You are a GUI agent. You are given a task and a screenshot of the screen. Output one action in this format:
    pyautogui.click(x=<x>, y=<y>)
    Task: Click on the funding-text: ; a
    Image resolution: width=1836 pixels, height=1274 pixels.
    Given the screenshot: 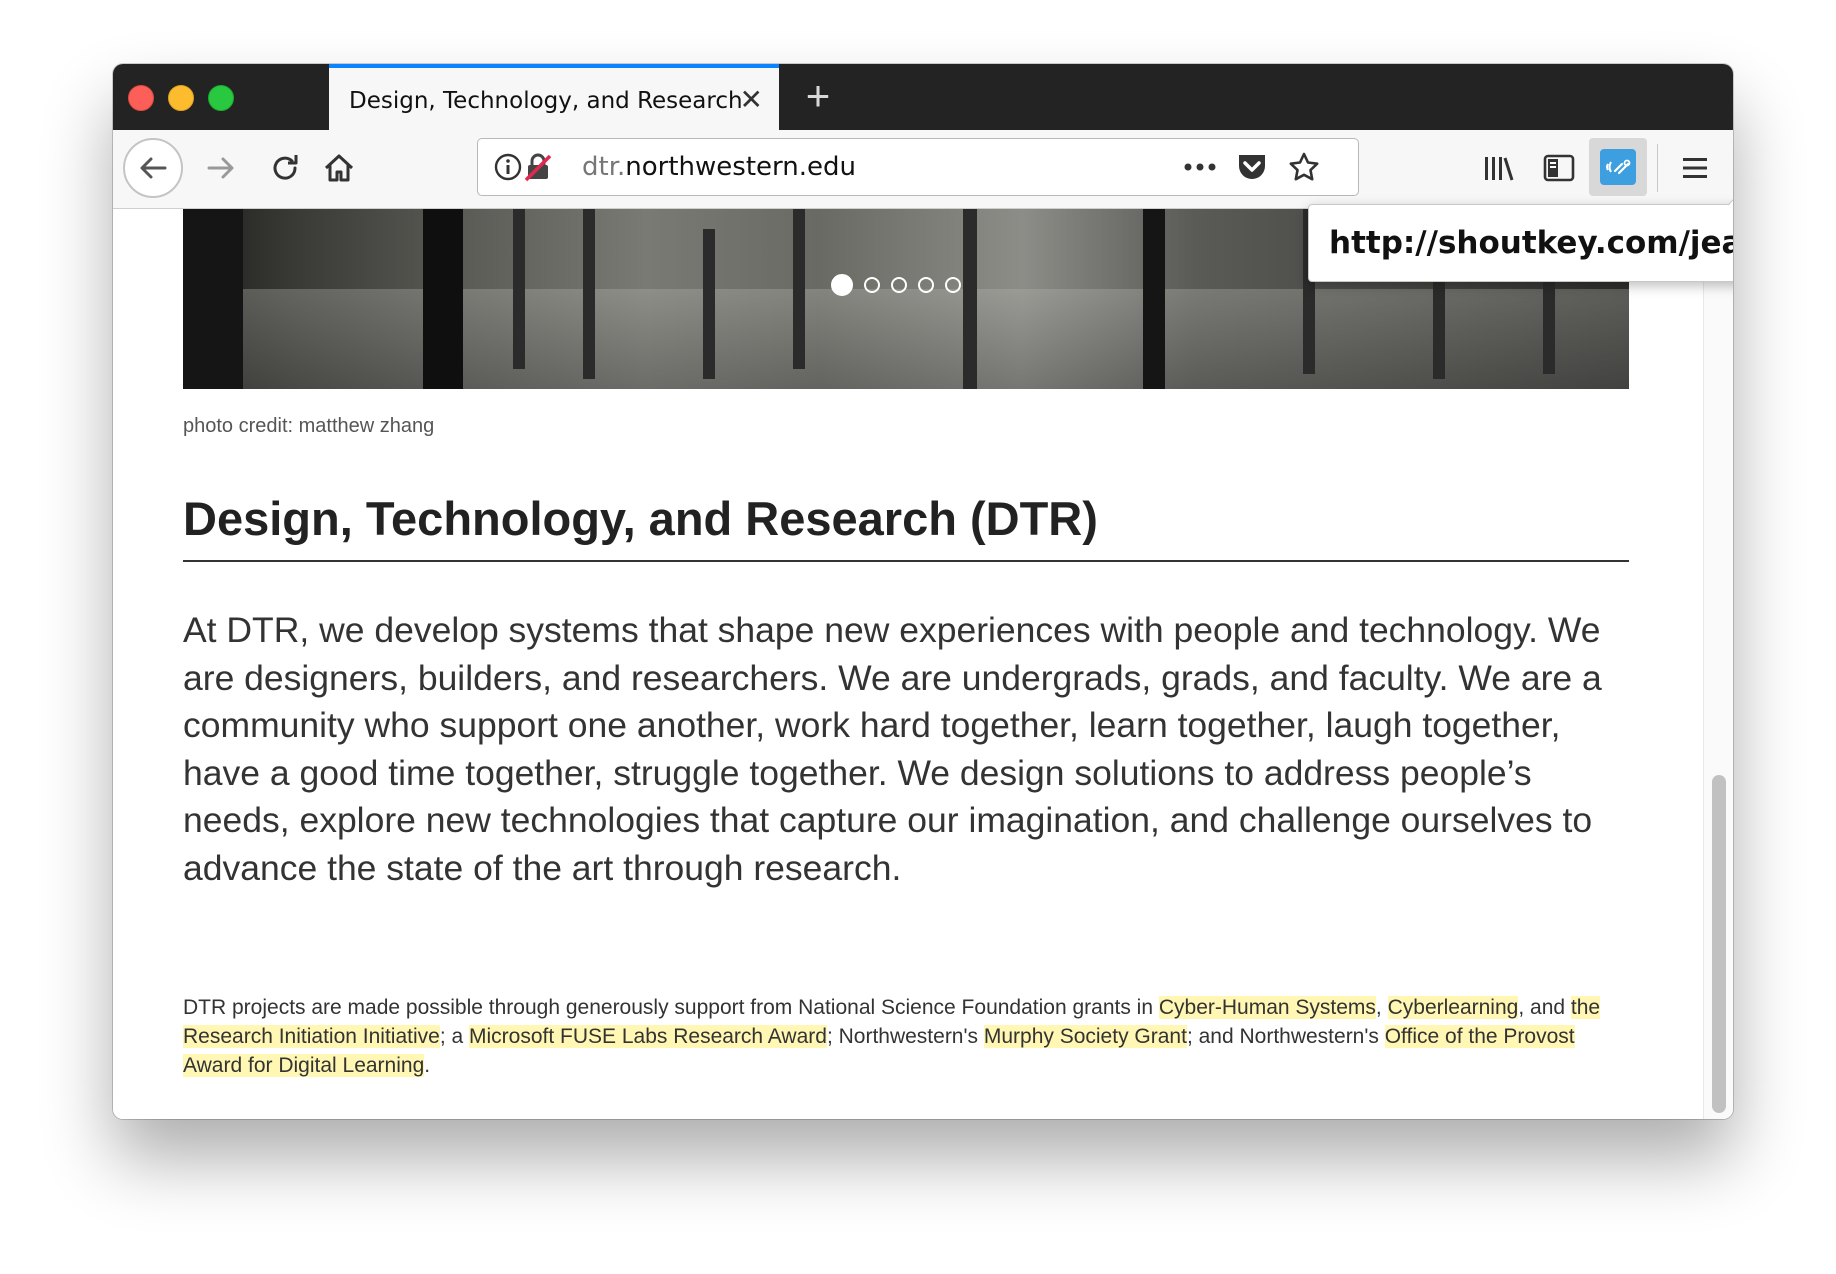 What is the action you would take?
    pyautogui.click(x=454, y=1036)
    